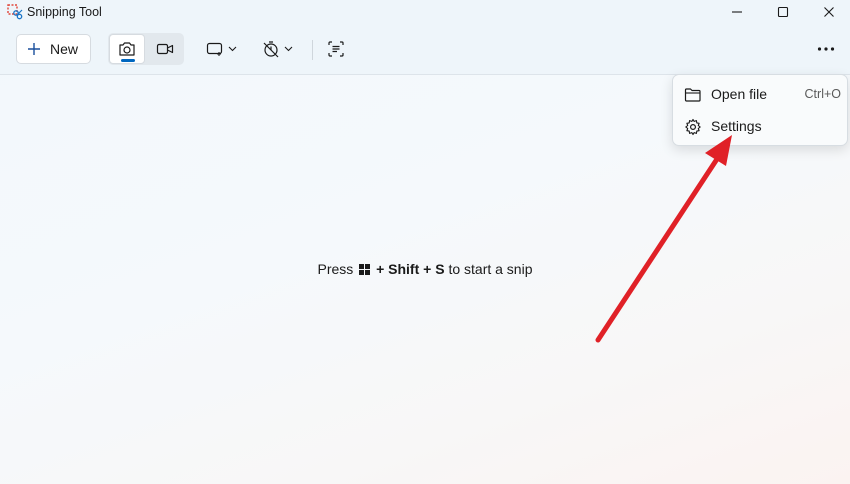 Image resolution: width=850 pixels, height=484 pixels. Describe the element at coordinates (34, 49) in the screenshot. I see `plus-icon` at that location.